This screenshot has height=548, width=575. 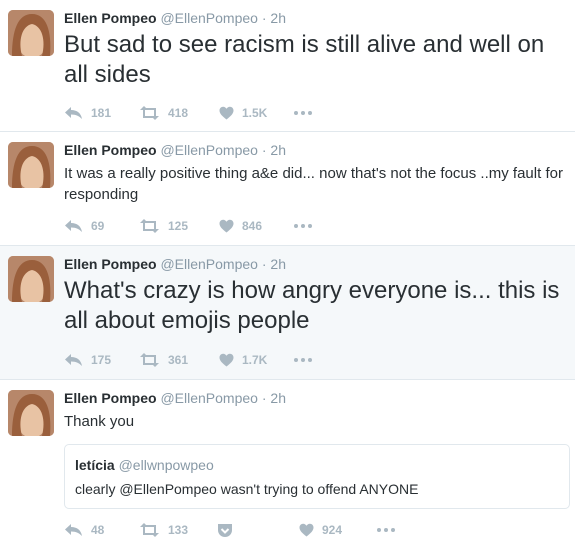 I want to click on retweet-count: 133, so click(x=178, y=530).